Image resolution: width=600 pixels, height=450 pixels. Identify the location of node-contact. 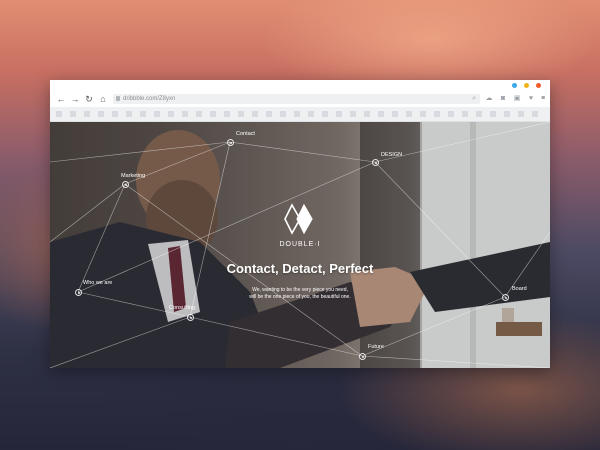
(230, 142).